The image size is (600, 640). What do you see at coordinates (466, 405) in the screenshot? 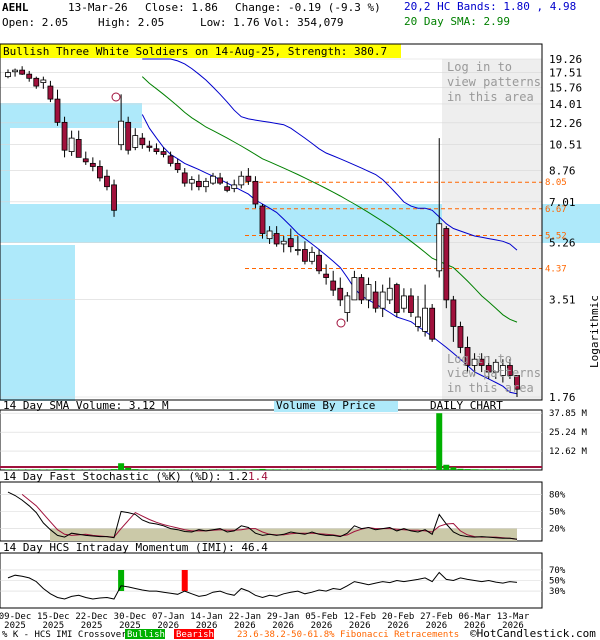
I see `daily-label: DAILY CHART` at bounding box center [466, 405].